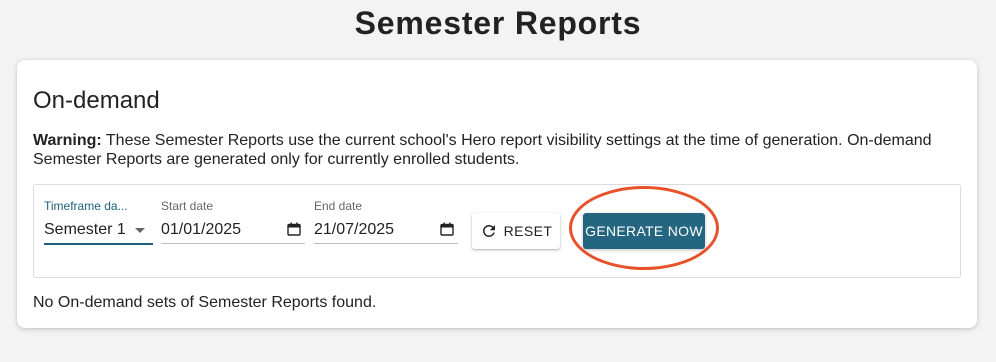  I want to click on warning-label: Warning:, so click(67, 140).